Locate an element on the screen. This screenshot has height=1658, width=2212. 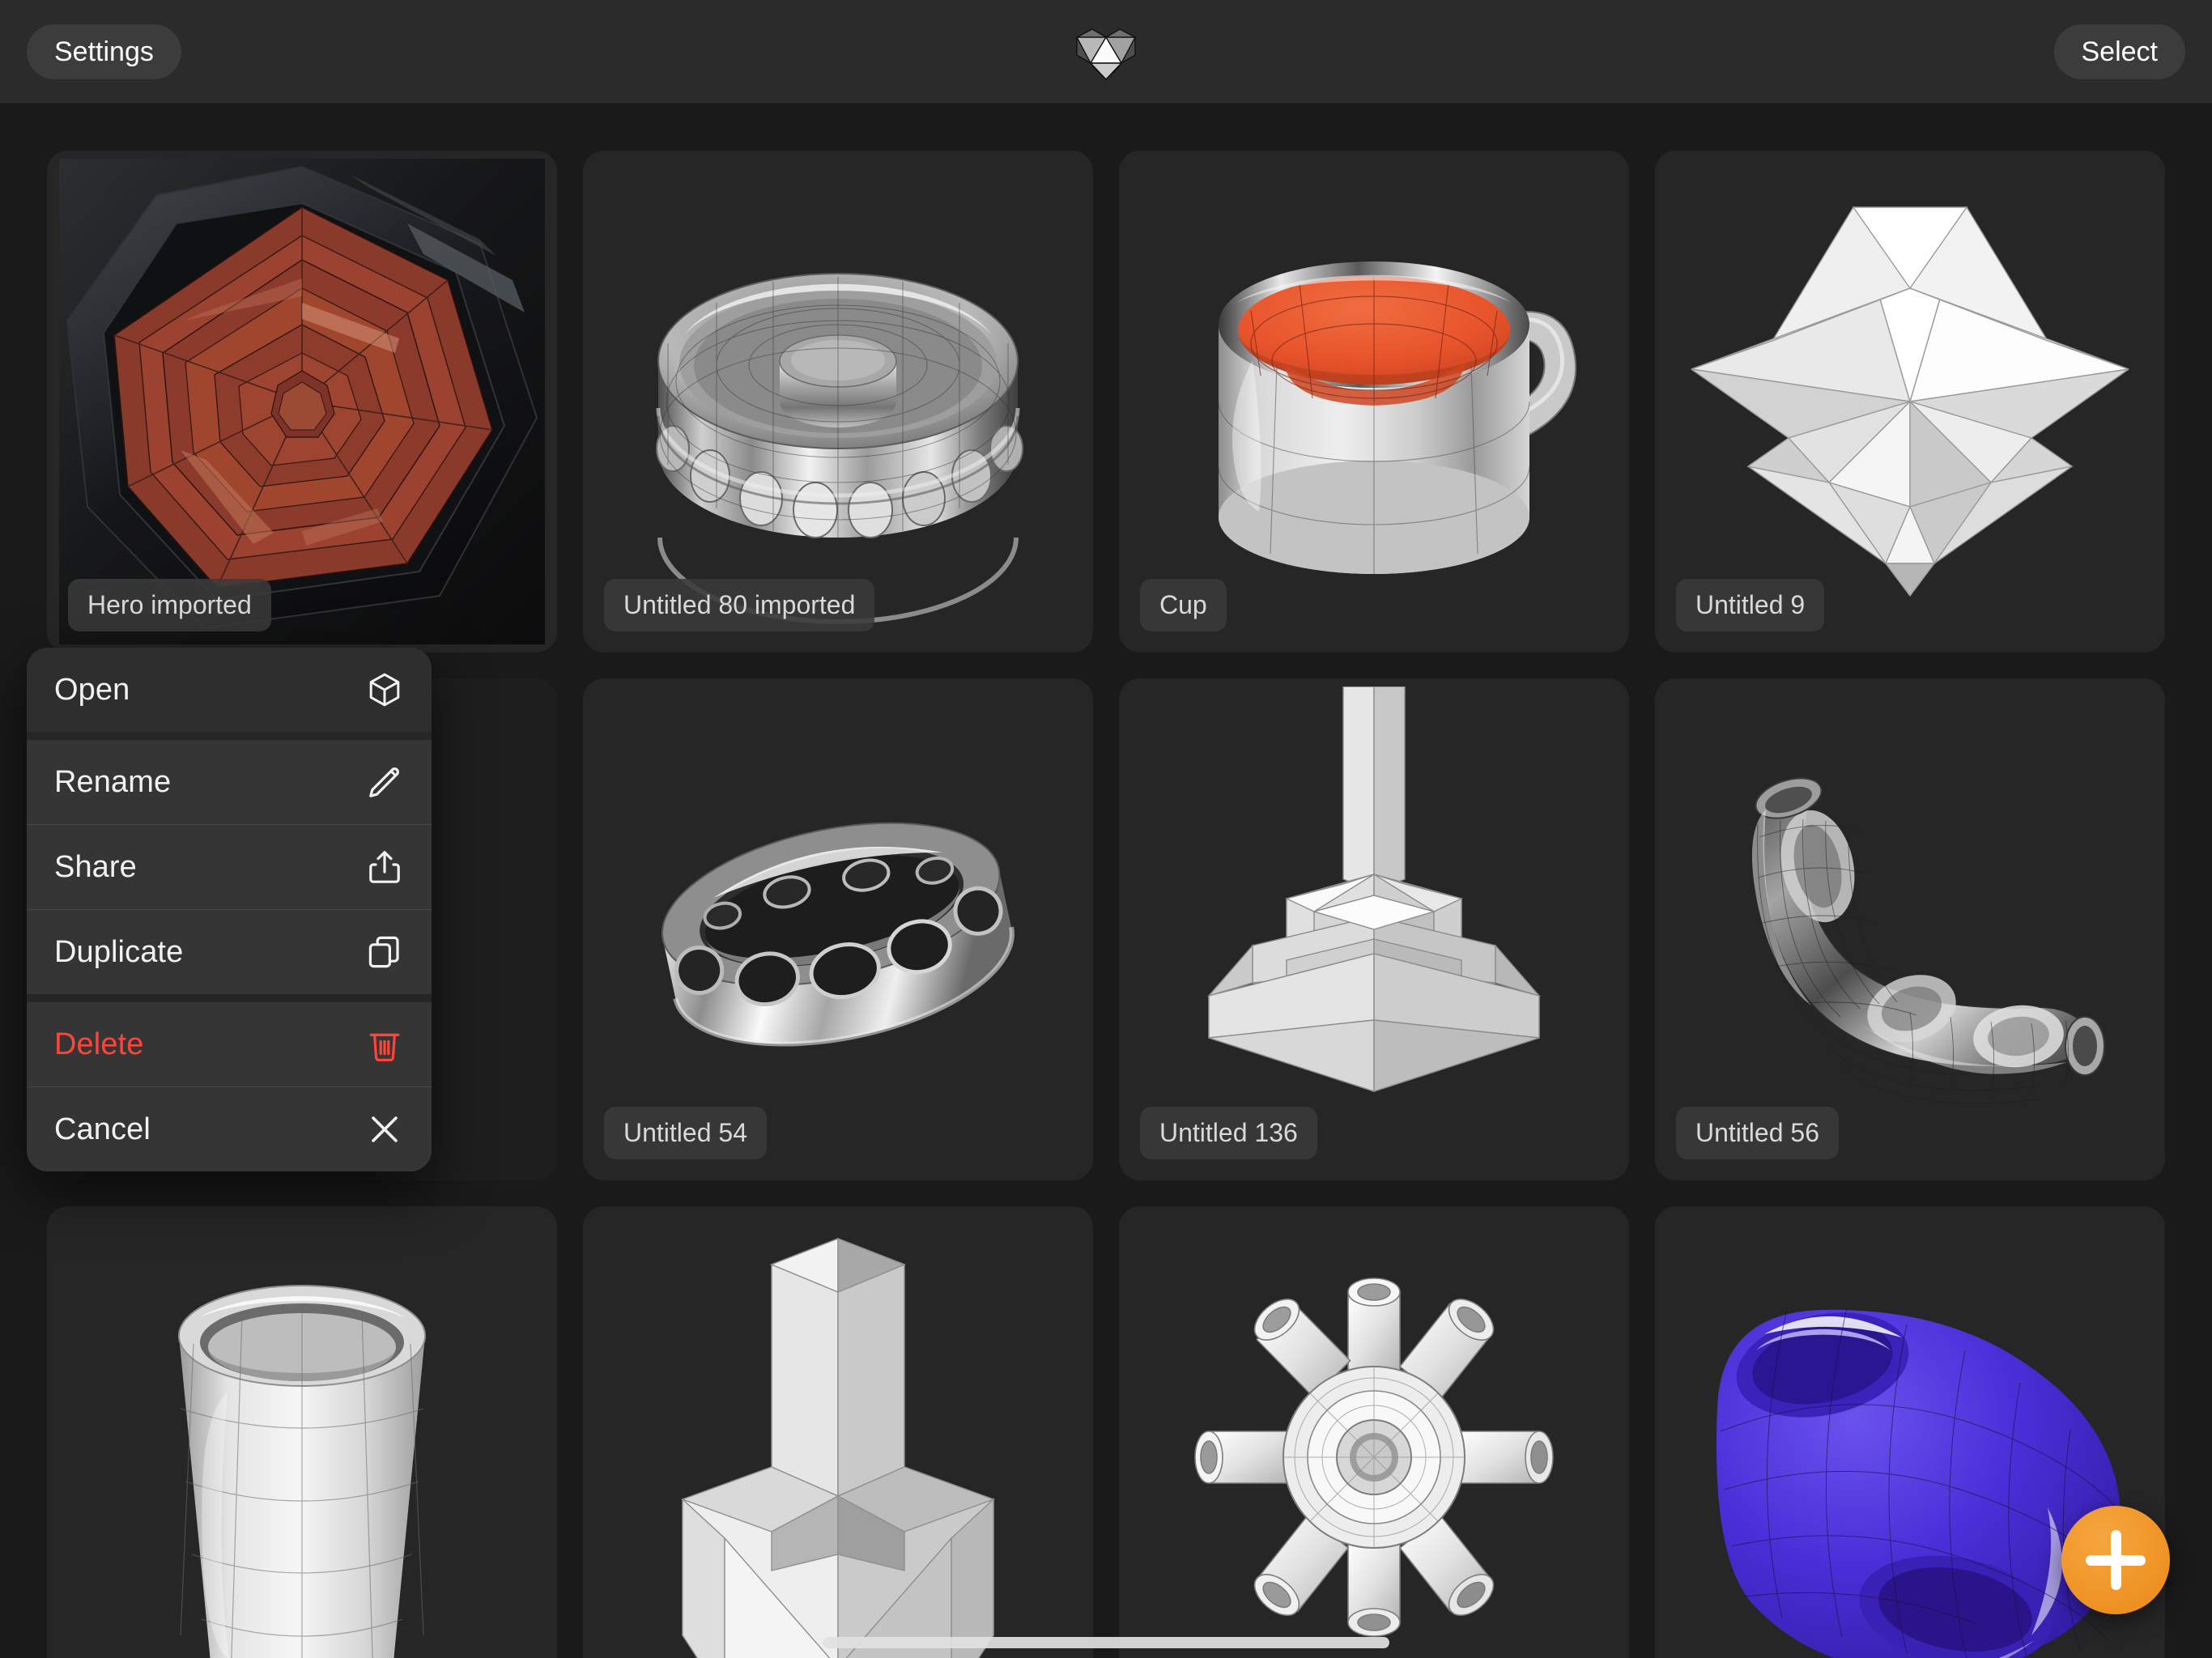
context-menu-item-cancel: Cancel is located at coordinates (230, 1129).